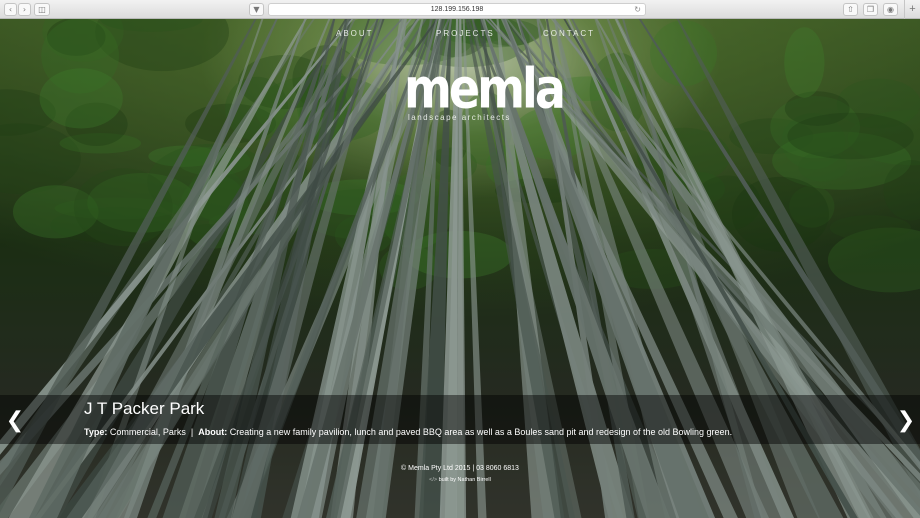 Image resolution: width=920 pixels, height=518 pixels. I want to click on shield-icon: ▼, so click(256, 9).